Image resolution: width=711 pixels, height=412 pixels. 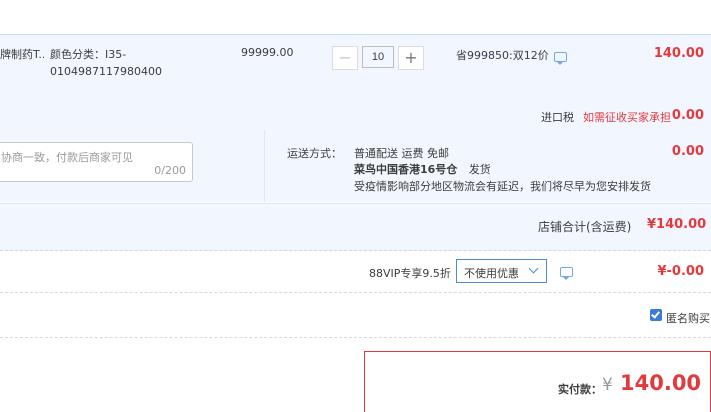 I want to click on shipping-warehouse: 菜鸟中国香港16号仓 发货, so click(x=422, y=169).